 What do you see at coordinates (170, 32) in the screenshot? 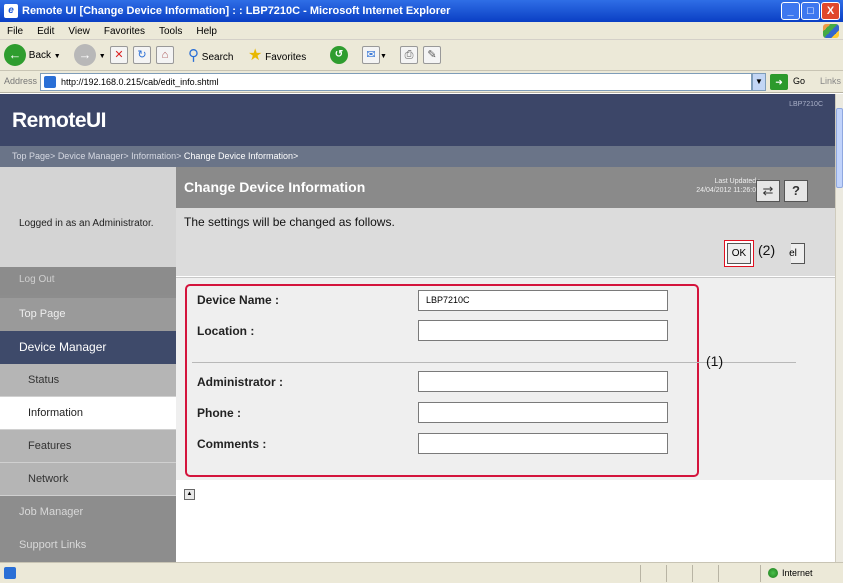
I see `menu-tools: Tools` at bounding box center [170, 32].